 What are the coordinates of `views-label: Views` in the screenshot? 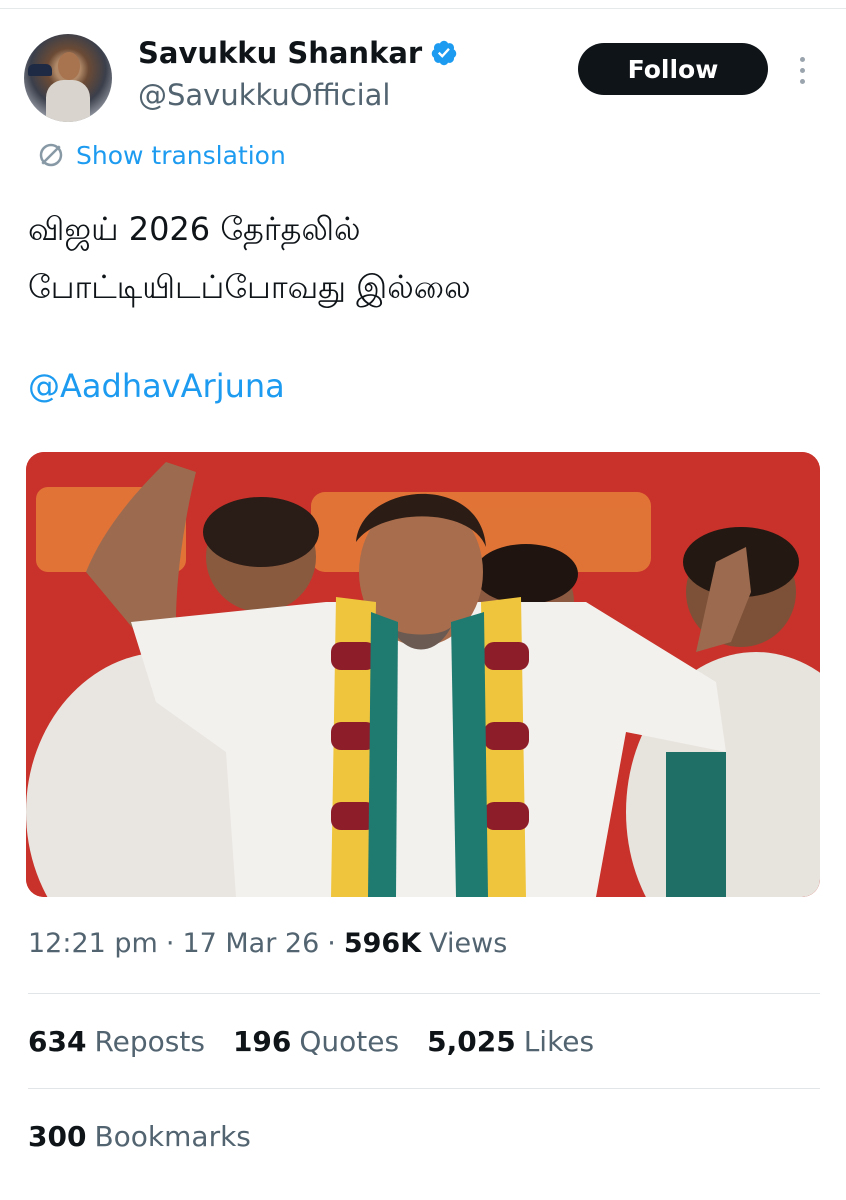 It's located at (468, 943).